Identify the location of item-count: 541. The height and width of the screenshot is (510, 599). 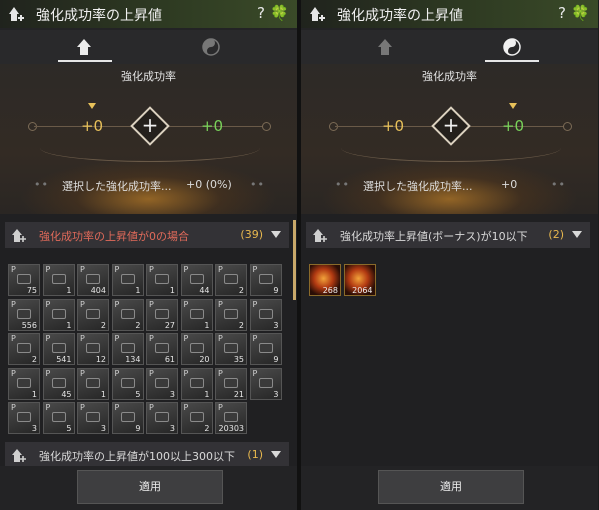
(64, 359).